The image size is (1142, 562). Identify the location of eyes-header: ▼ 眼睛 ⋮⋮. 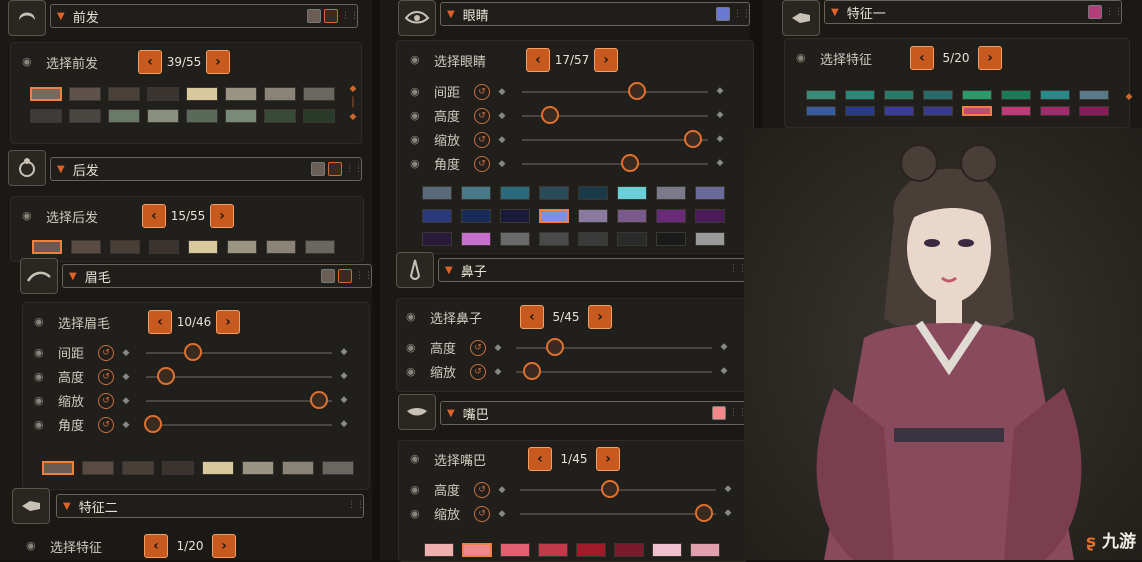
(595, 14).